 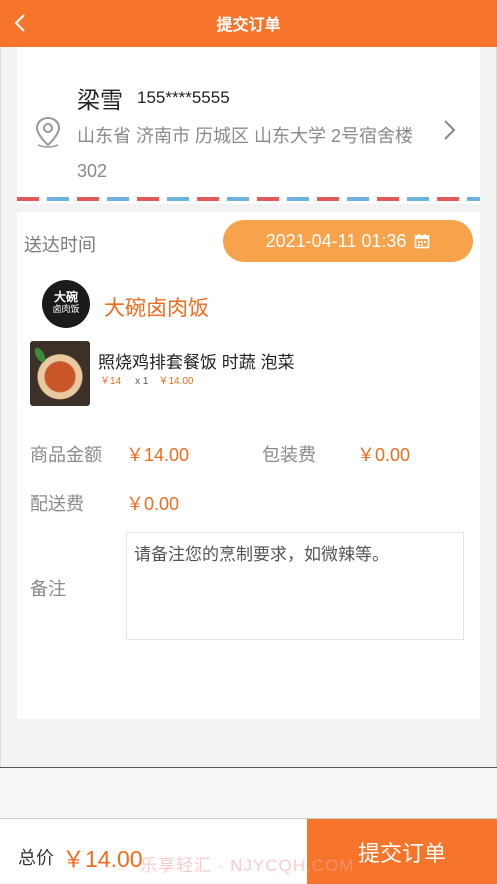 I want to click on packing-fee-value: ￥0.00, so click(x=384, y=455).